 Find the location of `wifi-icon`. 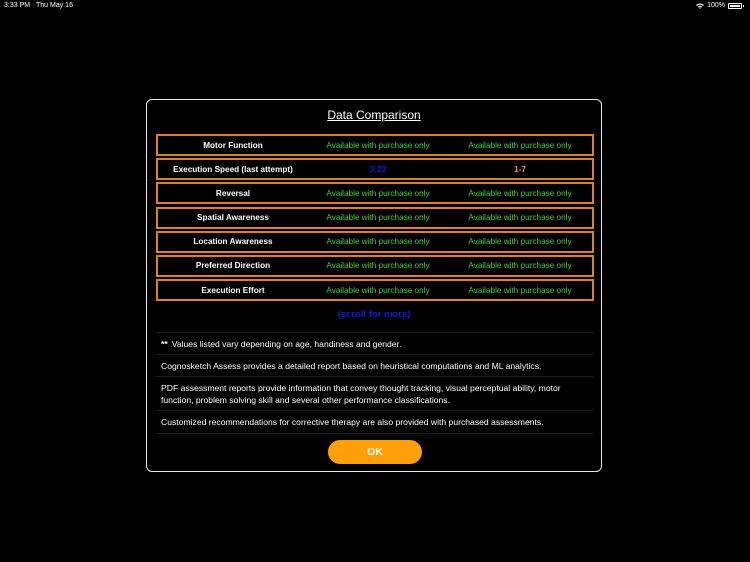

wifi-icon is located at coordinates (700, 6).